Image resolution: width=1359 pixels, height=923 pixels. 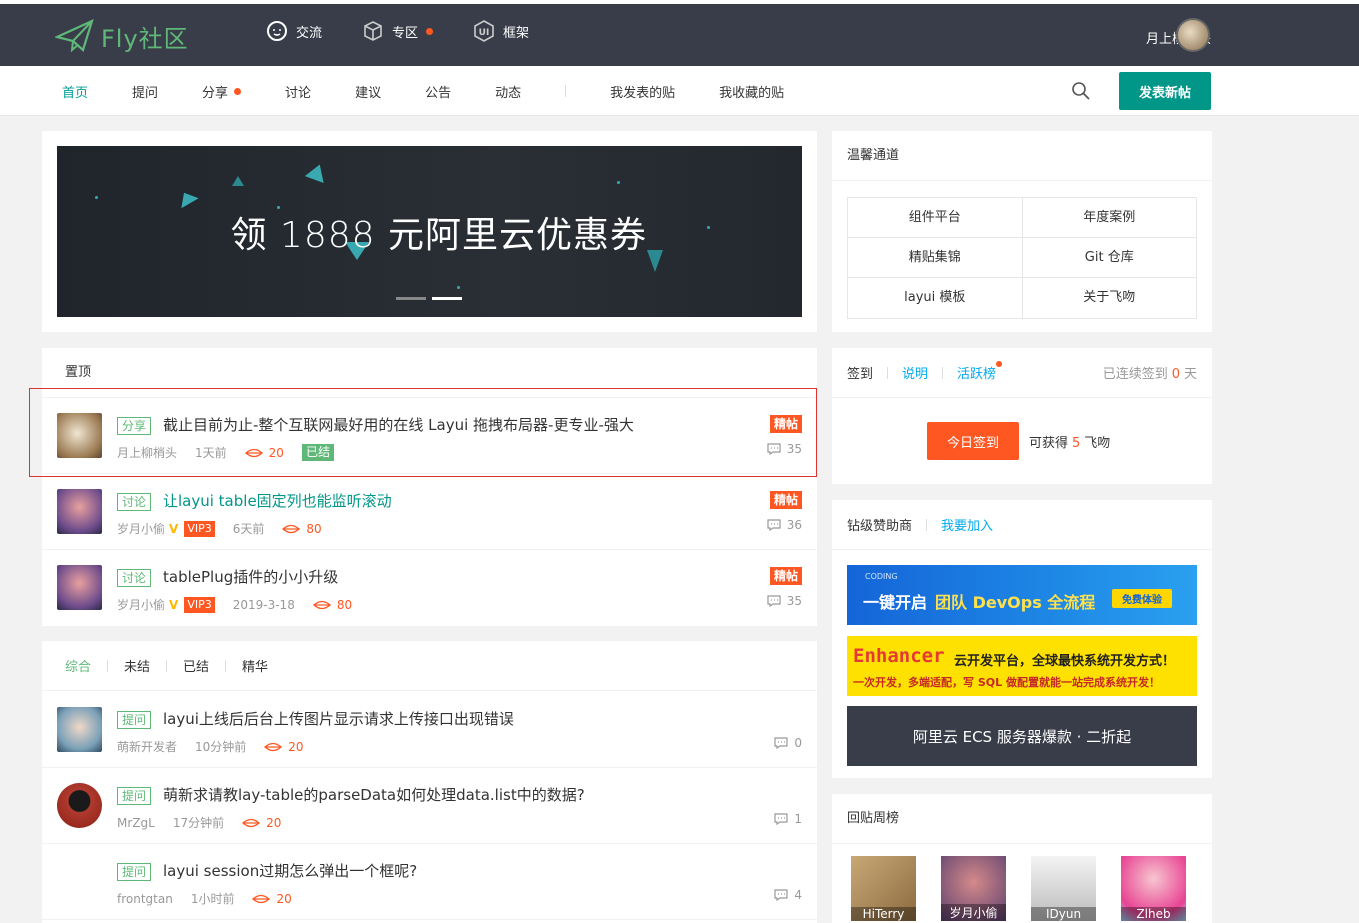 What do you see at coordinates (248, 529) in the screenshot?
I see `post-time: 6天前` at bounding box center [248, 529].